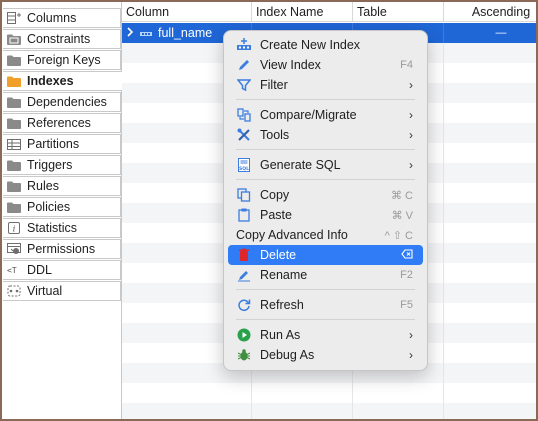 The width and height of the screenshot is (538, 421). Describe the element at coordinates (325, 85) in the screenshot. I see `menu-item-filter: Filter ›` at that location.